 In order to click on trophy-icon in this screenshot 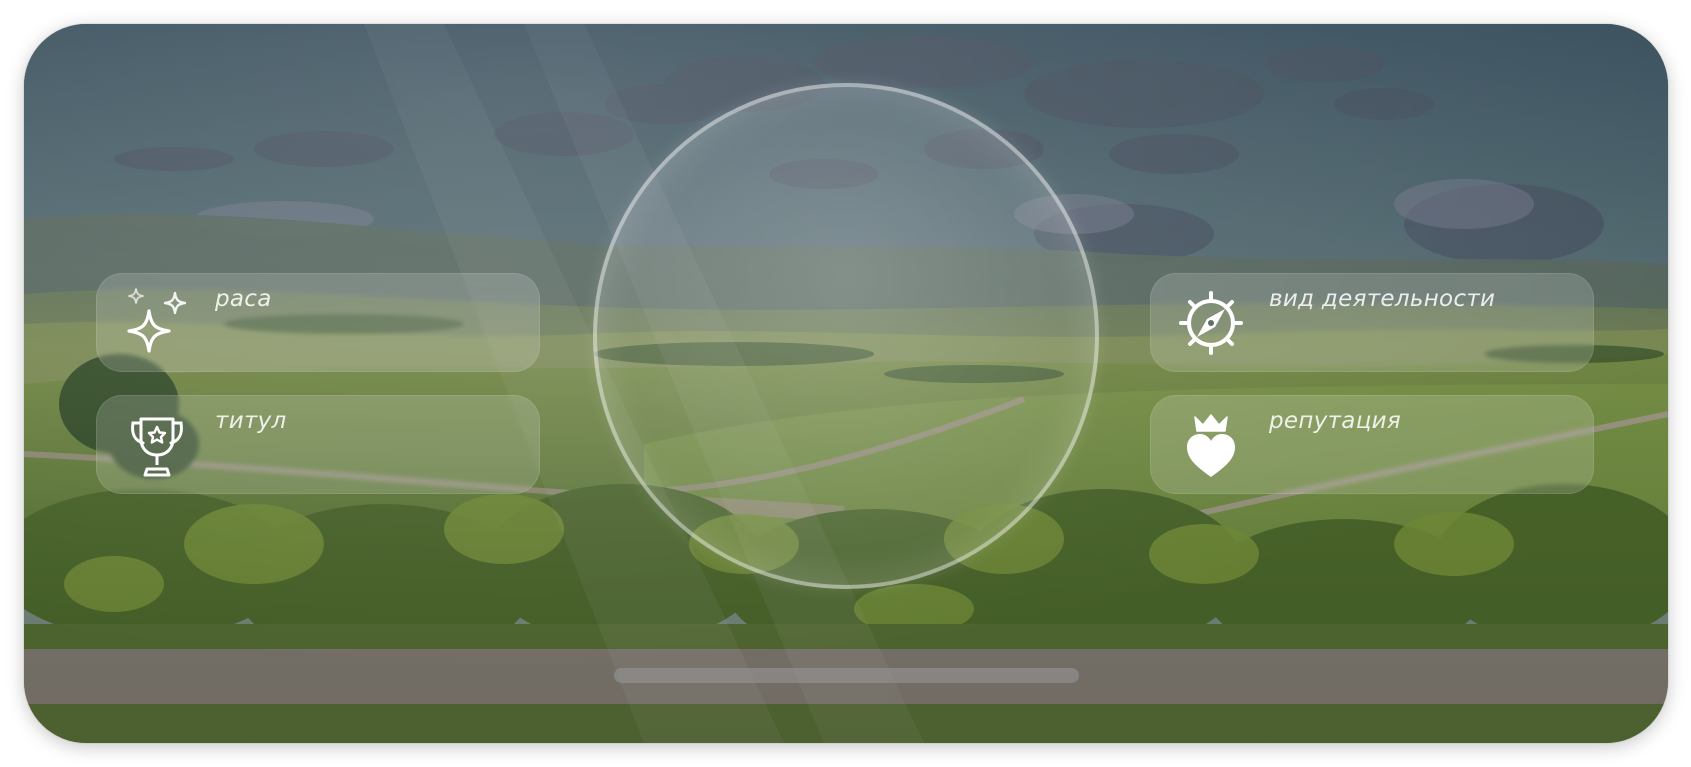, I will do `click(157, 445)`.